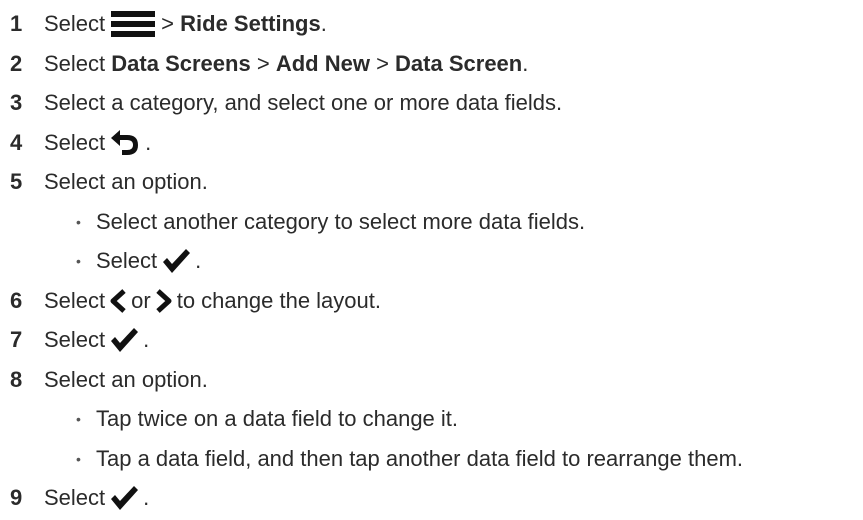 This screenshot has height=520, width=863. Describe the element at coordinates (16, 300) in the screenshot. I see `step-number: 6` at that location.